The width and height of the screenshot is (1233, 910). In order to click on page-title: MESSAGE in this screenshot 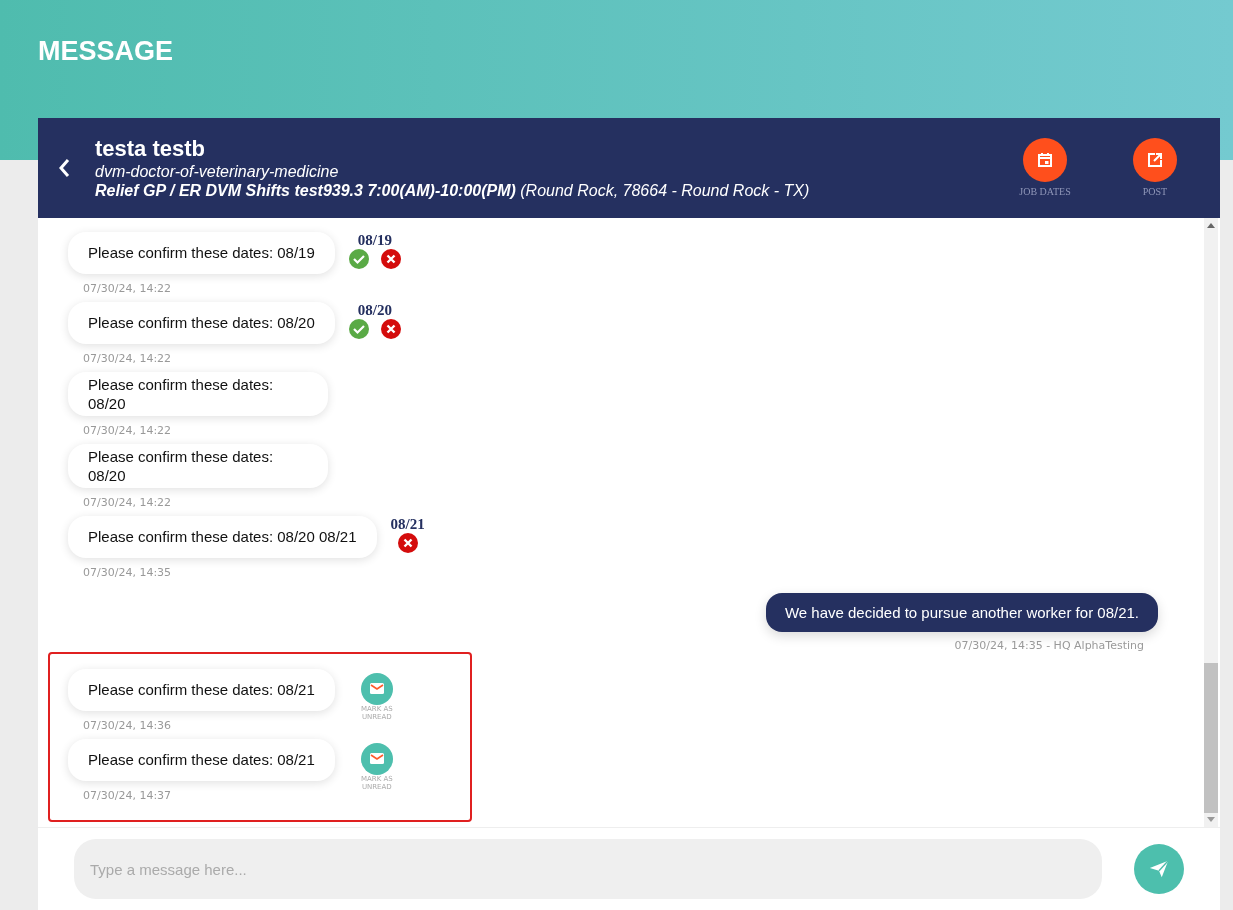, I will do `click(106, 51)`.